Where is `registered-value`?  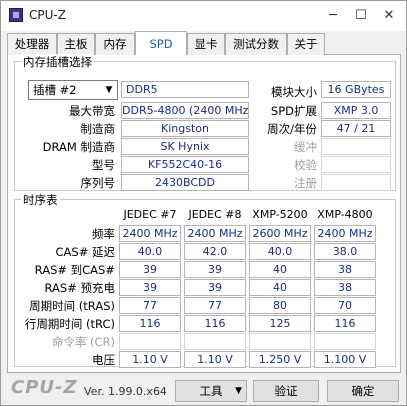 registered-value is located at coordinates (356, 182).